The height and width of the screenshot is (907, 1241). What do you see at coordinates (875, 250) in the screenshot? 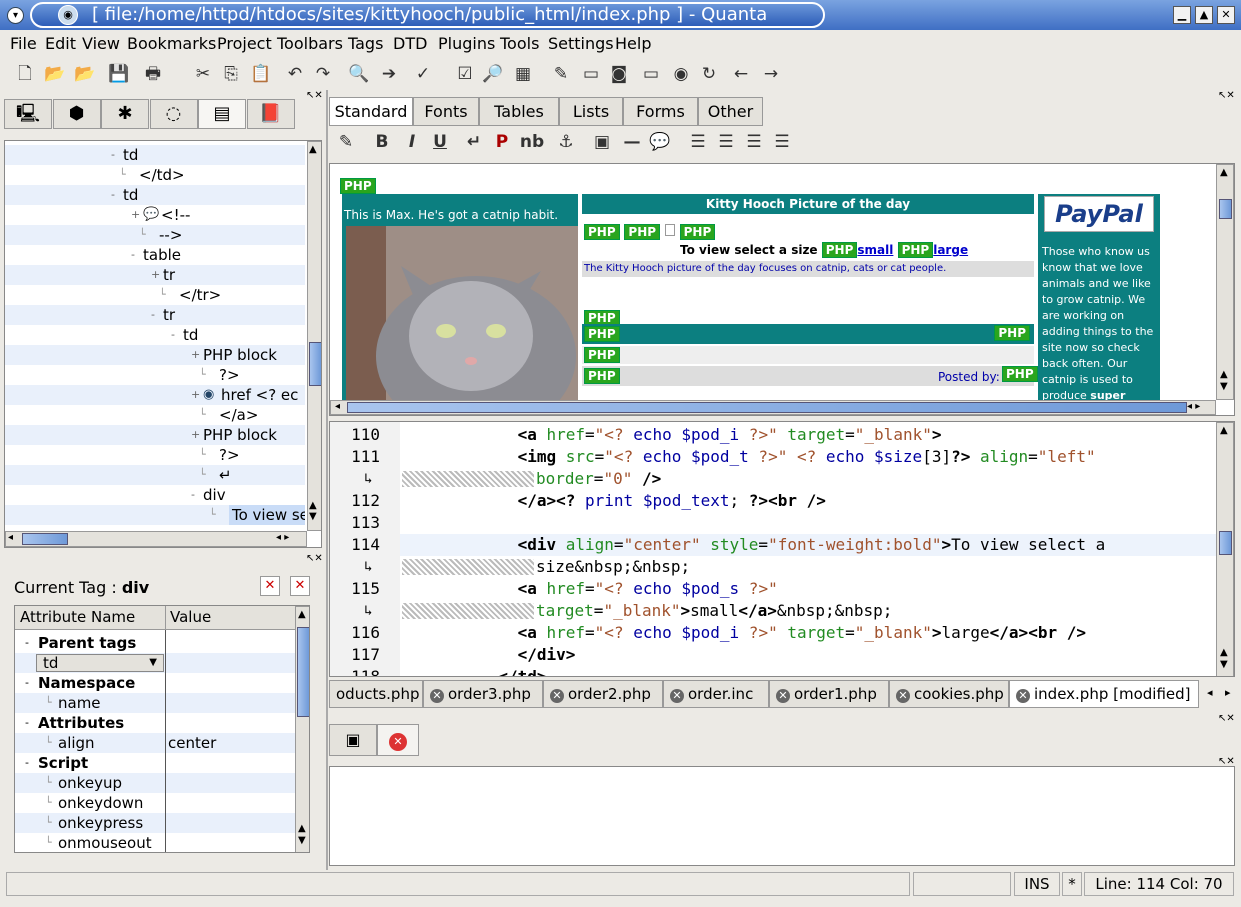
I see `small-link: small` at bounding box center [875, 250].